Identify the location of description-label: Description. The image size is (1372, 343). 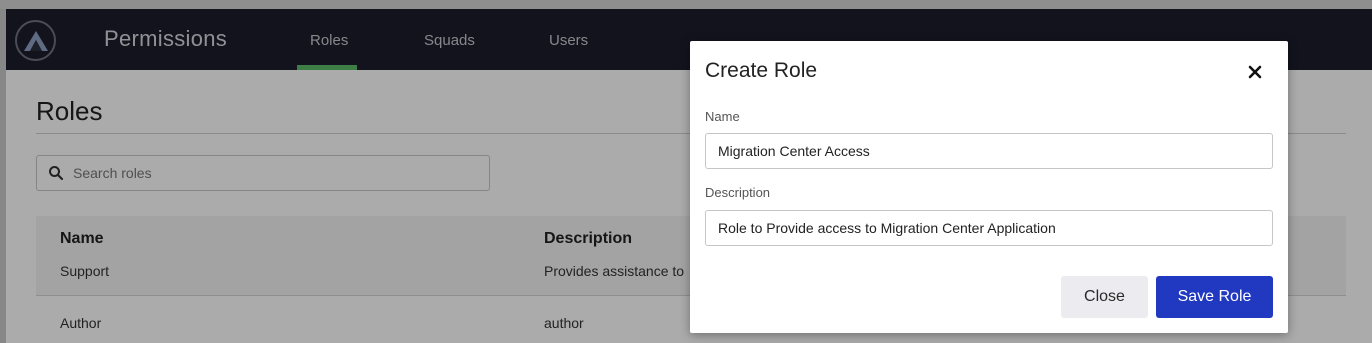
(738, 192).